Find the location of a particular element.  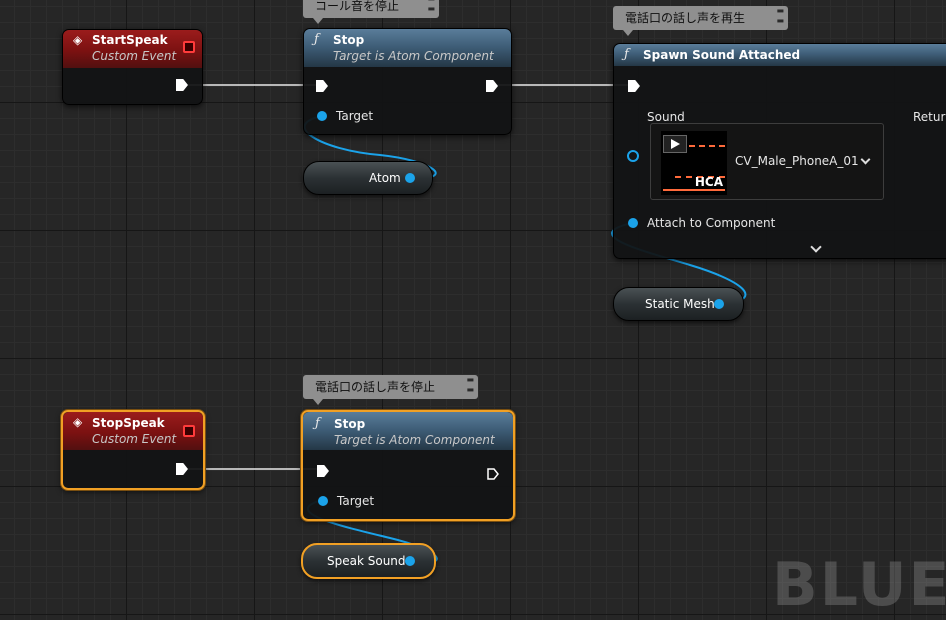

event-title: StopSpeak is located at coordinates (128, 423).